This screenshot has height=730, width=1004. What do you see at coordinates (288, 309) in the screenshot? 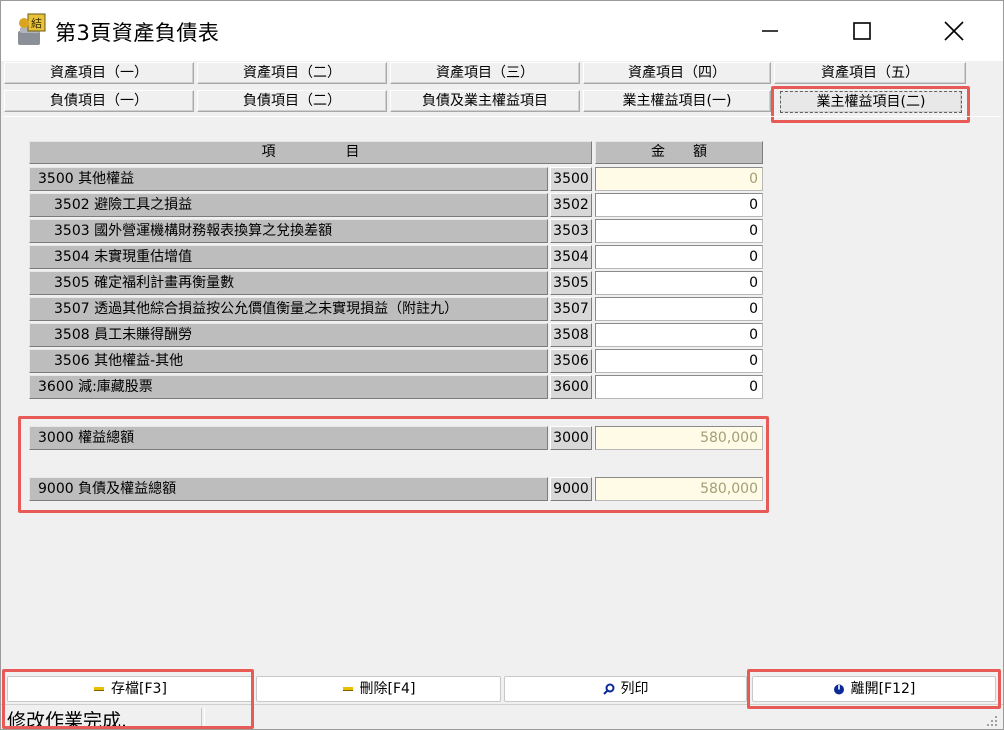
I see `row-label: 3507 透過其他綜合損益按公允價值衡量之未實現損益（附註九）` at bounding box center [288, 309].